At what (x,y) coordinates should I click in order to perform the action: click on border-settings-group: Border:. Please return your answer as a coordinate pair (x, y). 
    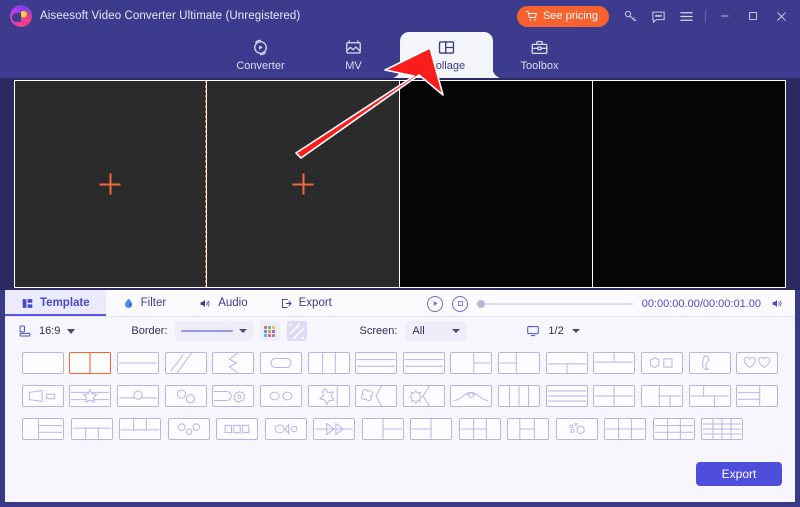
    Looking at the image, I should click on (219, 331).